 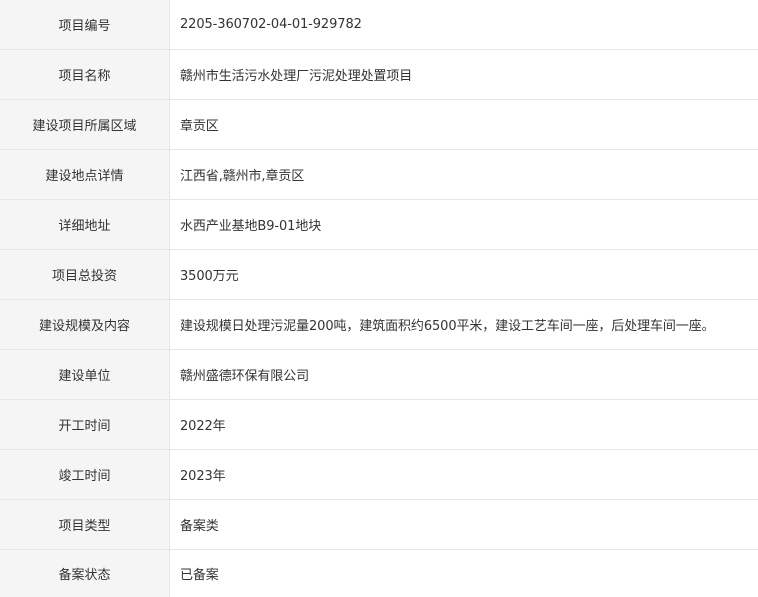 I want to click on address-value: 水西产业基地B9-01地块, so click(x=464, y=225).